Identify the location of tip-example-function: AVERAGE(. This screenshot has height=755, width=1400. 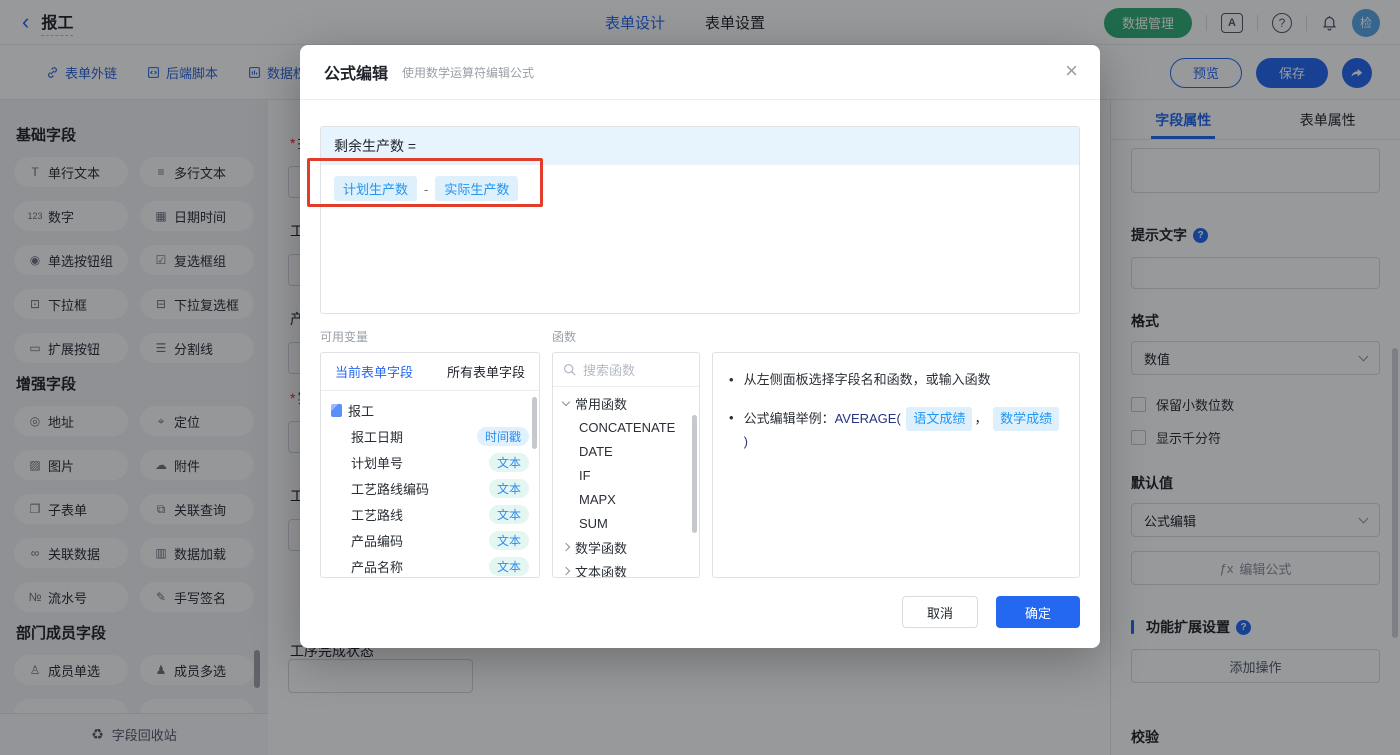
(867, 418).